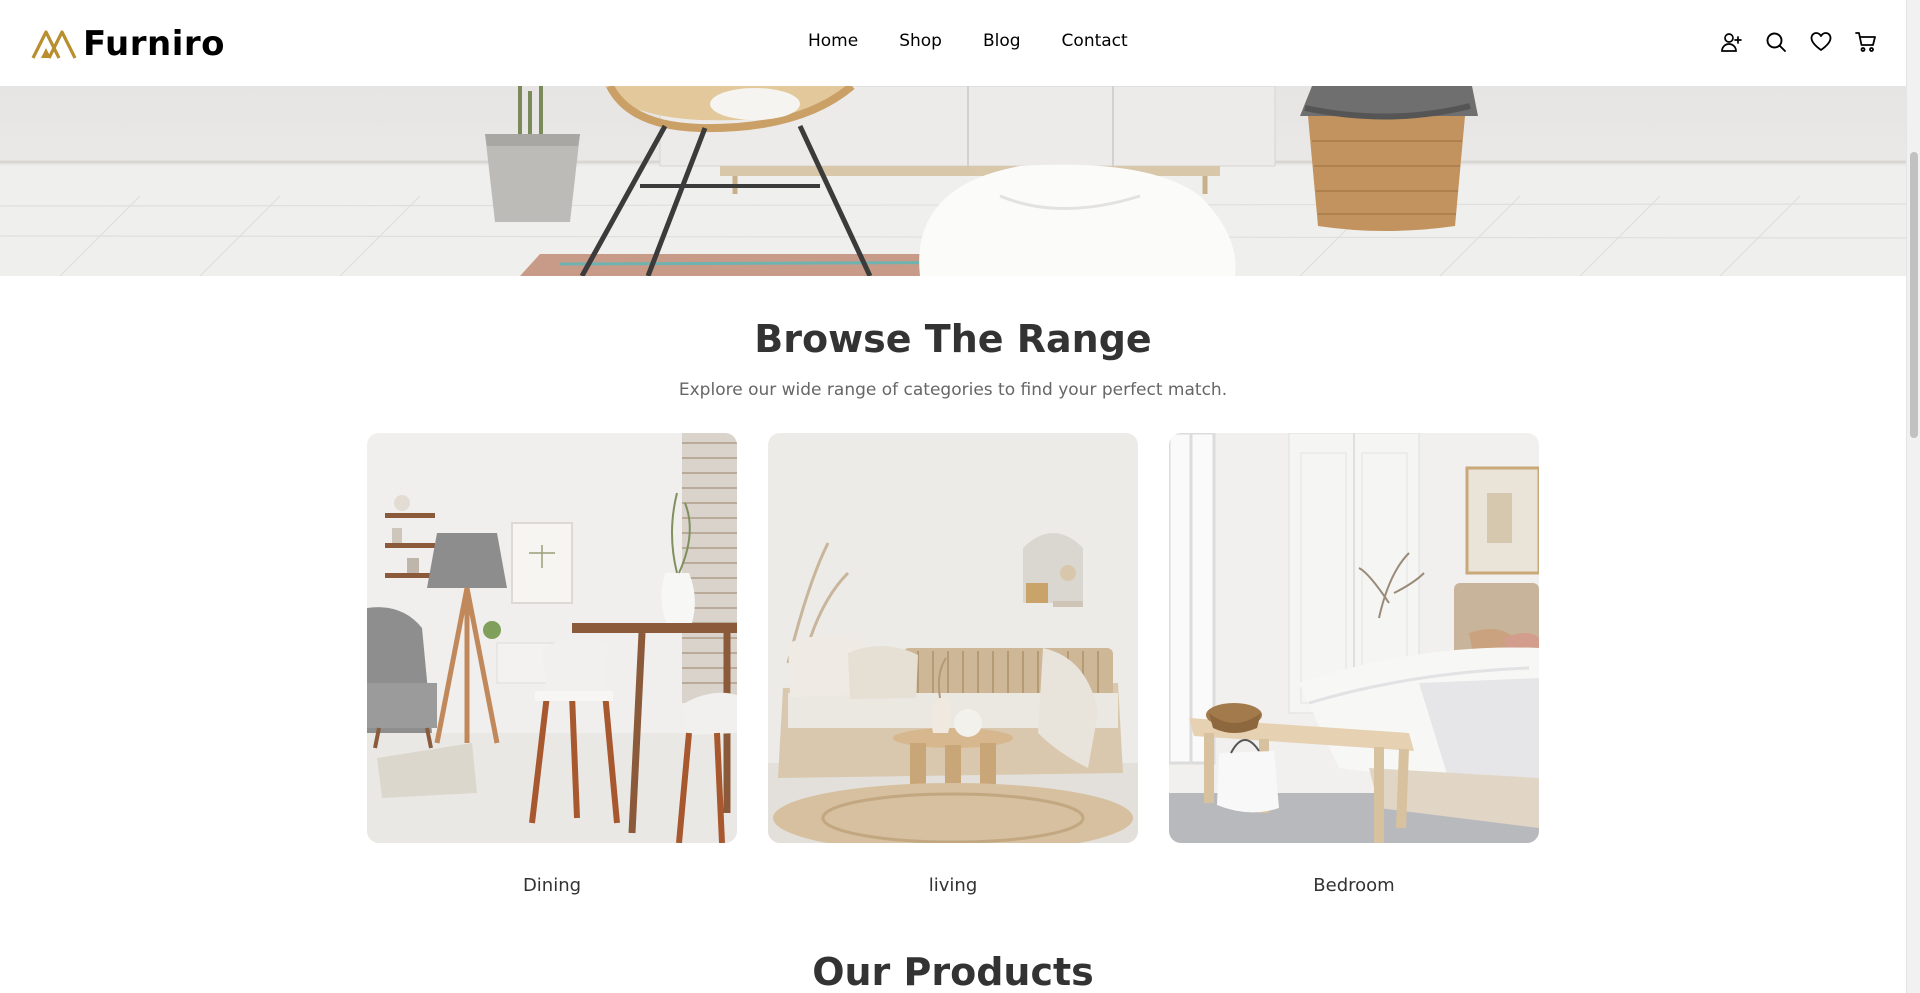 Image resolution: width=1920 pixels, height=993 pixels. What do you see at coordinates (1095, 41) in the screenshot?
I see `nav-contact: Contact` at bounding box center [1095, 41].